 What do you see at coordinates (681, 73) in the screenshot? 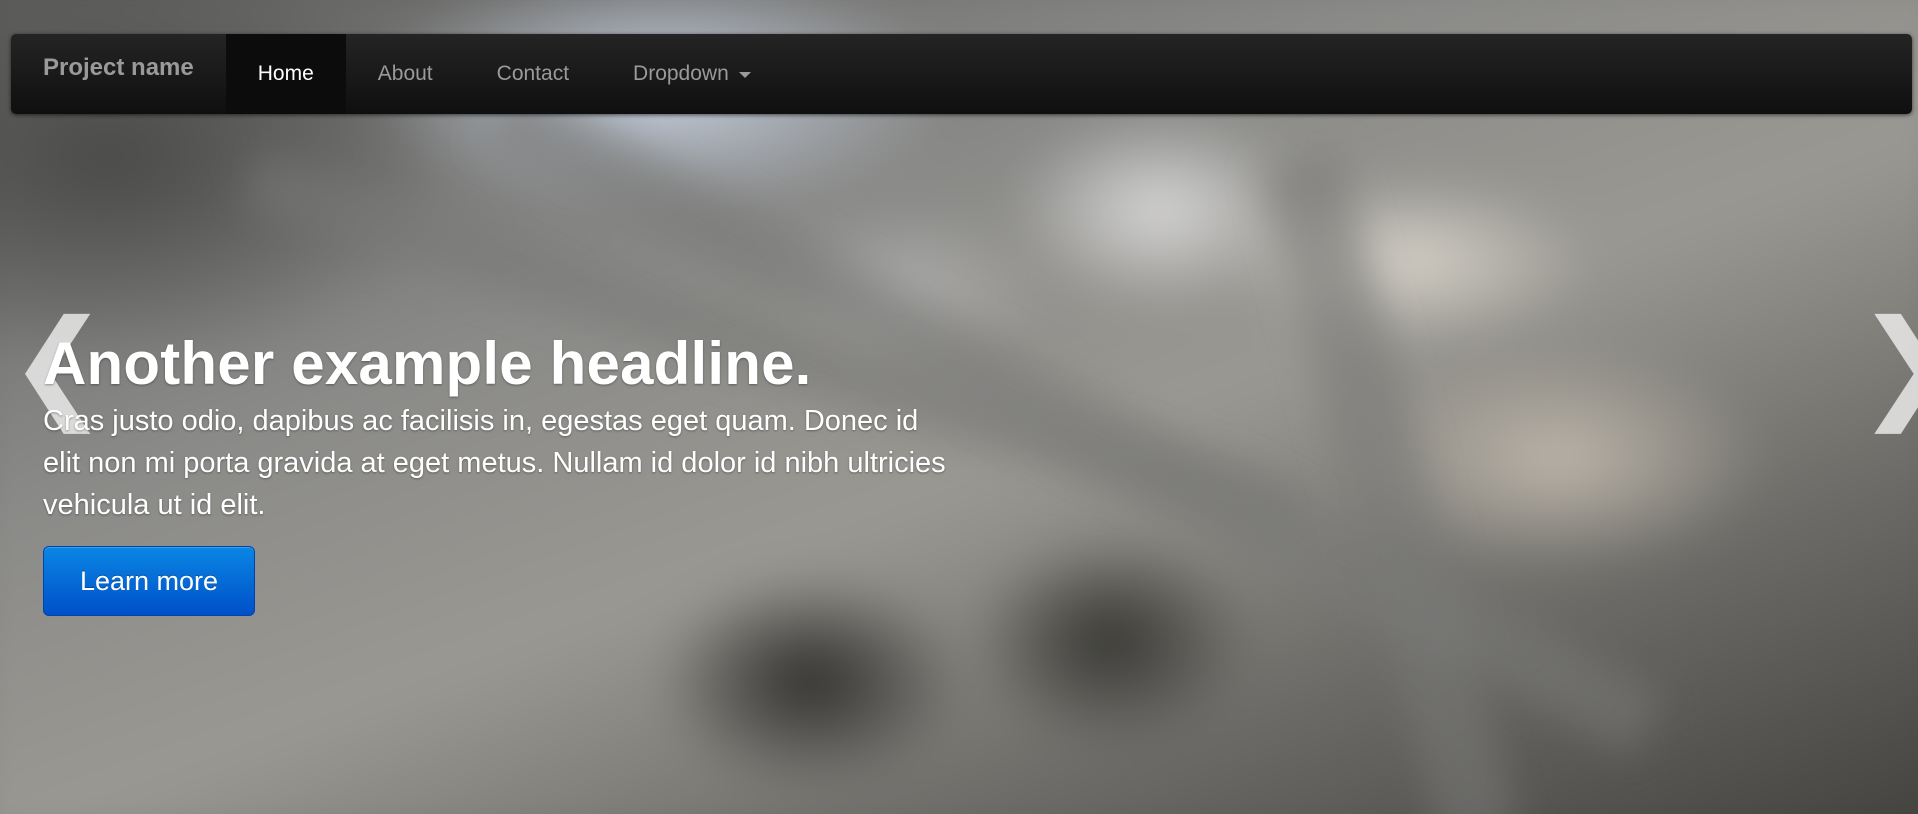
I see `dropdown-label: Dropdown` at bounding box center [681, 73].